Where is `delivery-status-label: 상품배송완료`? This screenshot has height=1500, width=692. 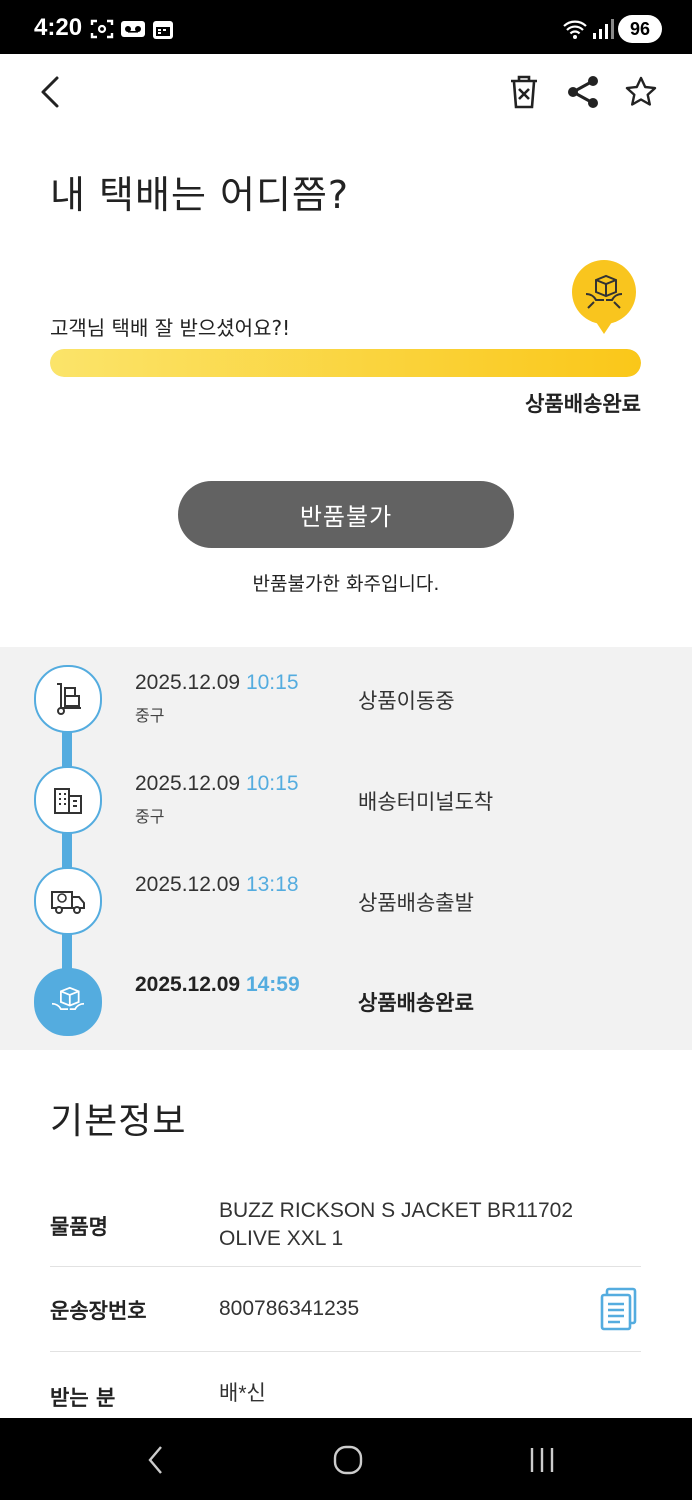 delivery-status-label: 상품배송완료 is located at coordinates (583, 404).